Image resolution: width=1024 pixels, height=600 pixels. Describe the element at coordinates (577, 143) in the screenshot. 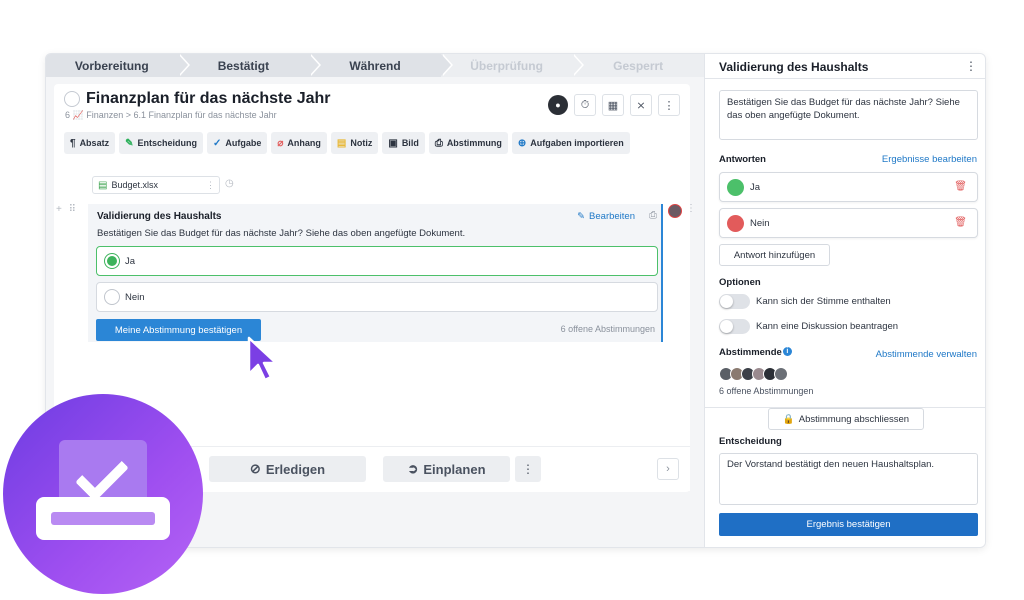

I see `tool-label: Aufgaben importieren` at that location.